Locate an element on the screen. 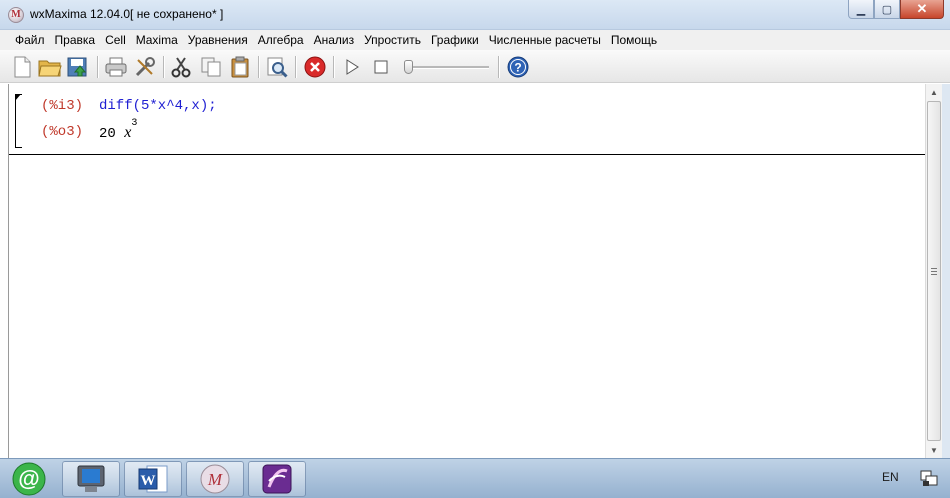 Image resolution: width=950 pixels, height=498 pixels. window-frame is located at coordinates (946, 271).